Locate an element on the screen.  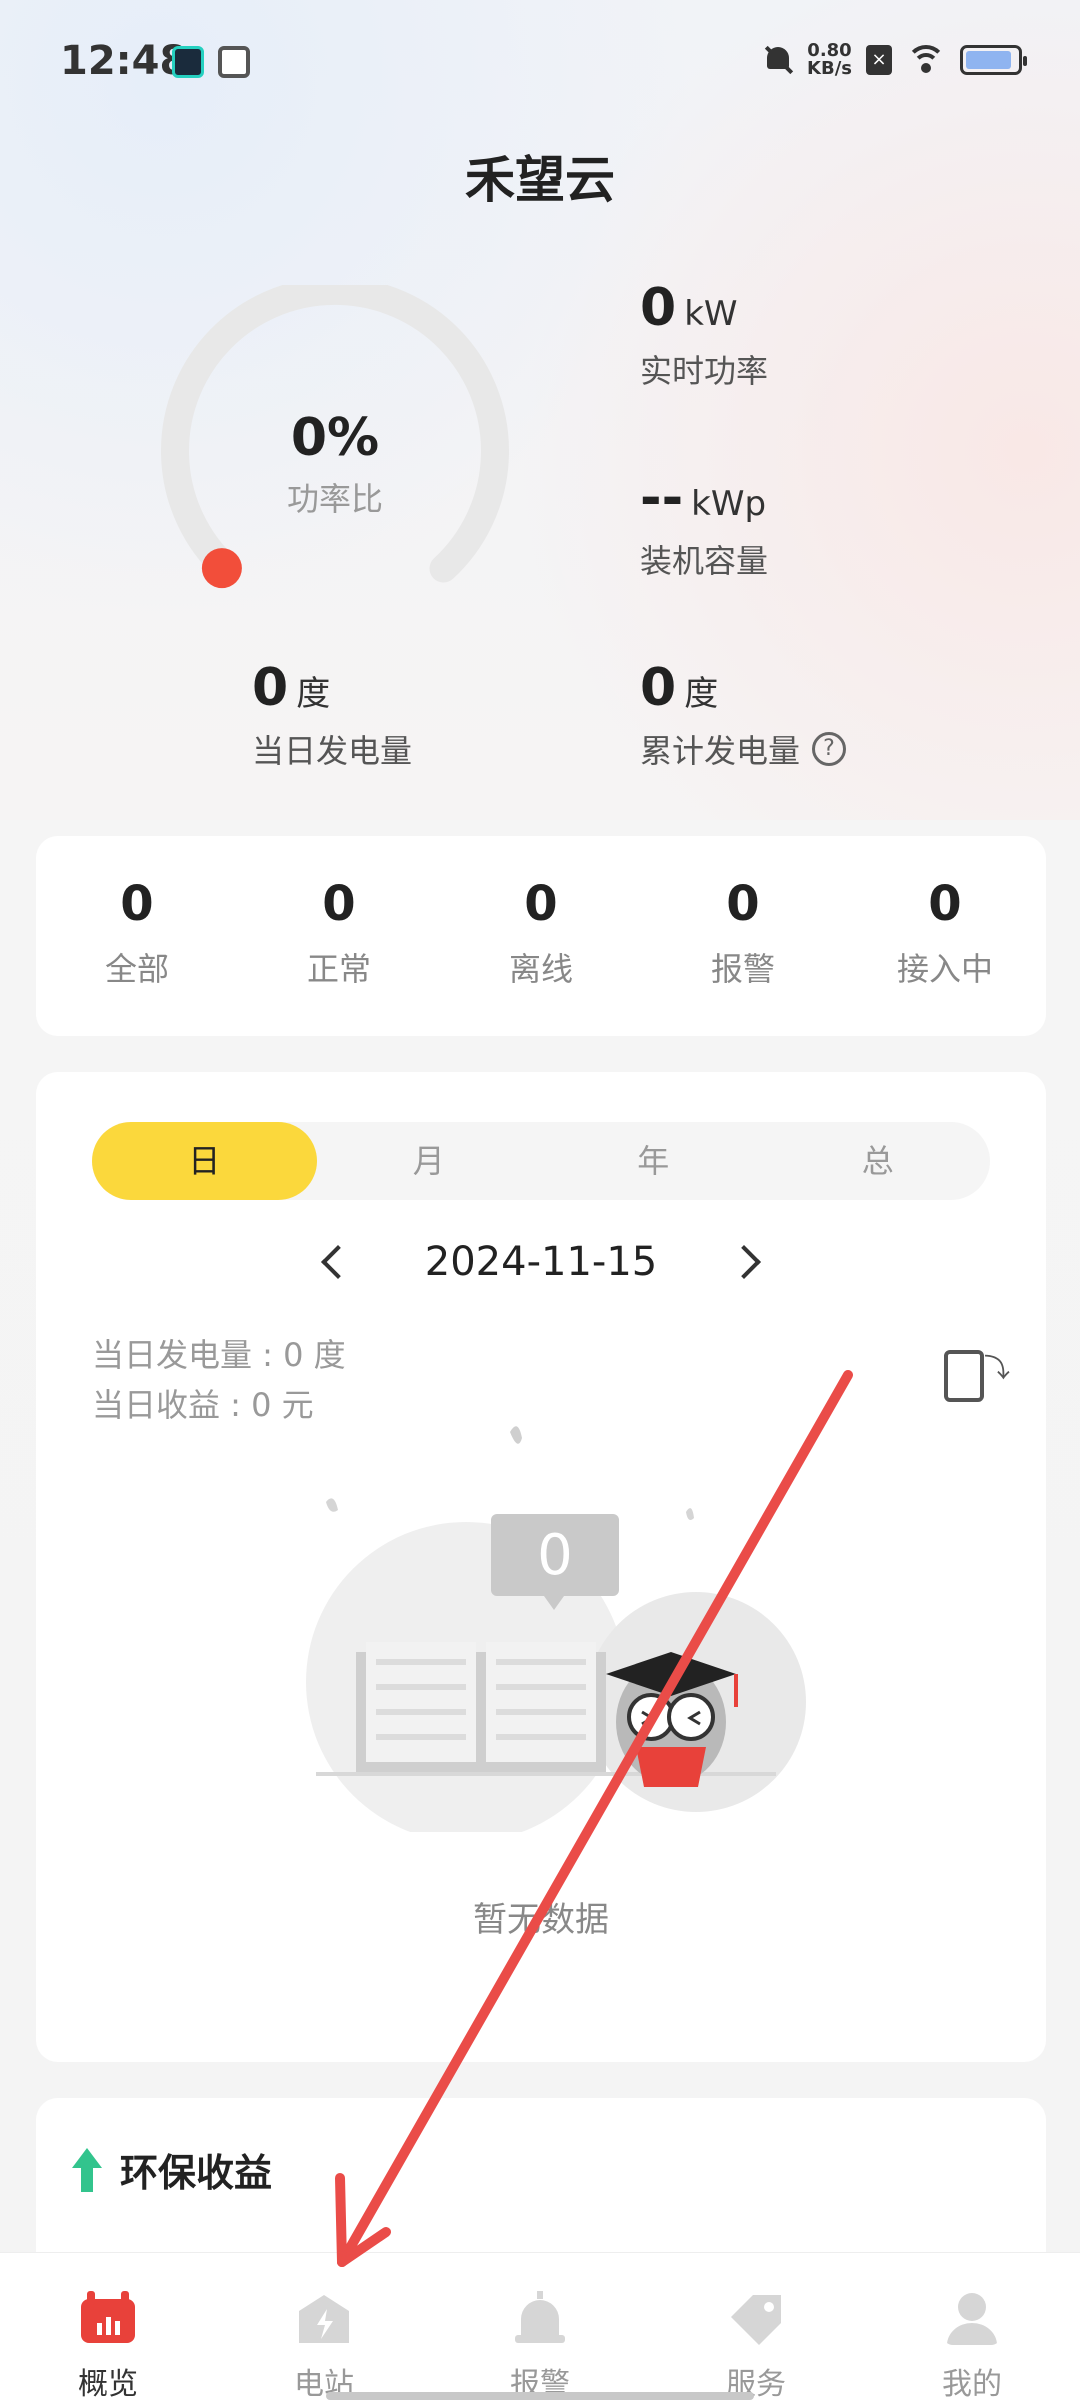
gauge-indicator-dot is located at coordinates (221, 568).